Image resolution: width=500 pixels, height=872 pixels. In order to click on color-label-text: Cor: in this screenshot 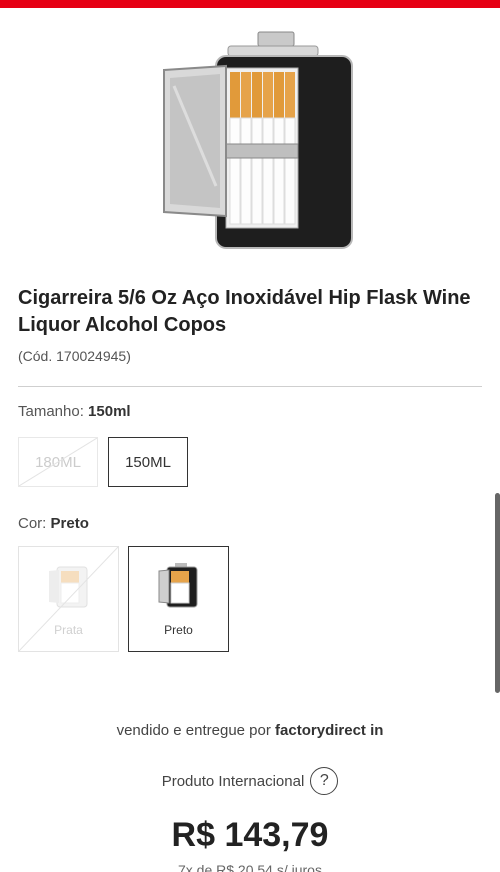, I will do `click(32, 523)`.